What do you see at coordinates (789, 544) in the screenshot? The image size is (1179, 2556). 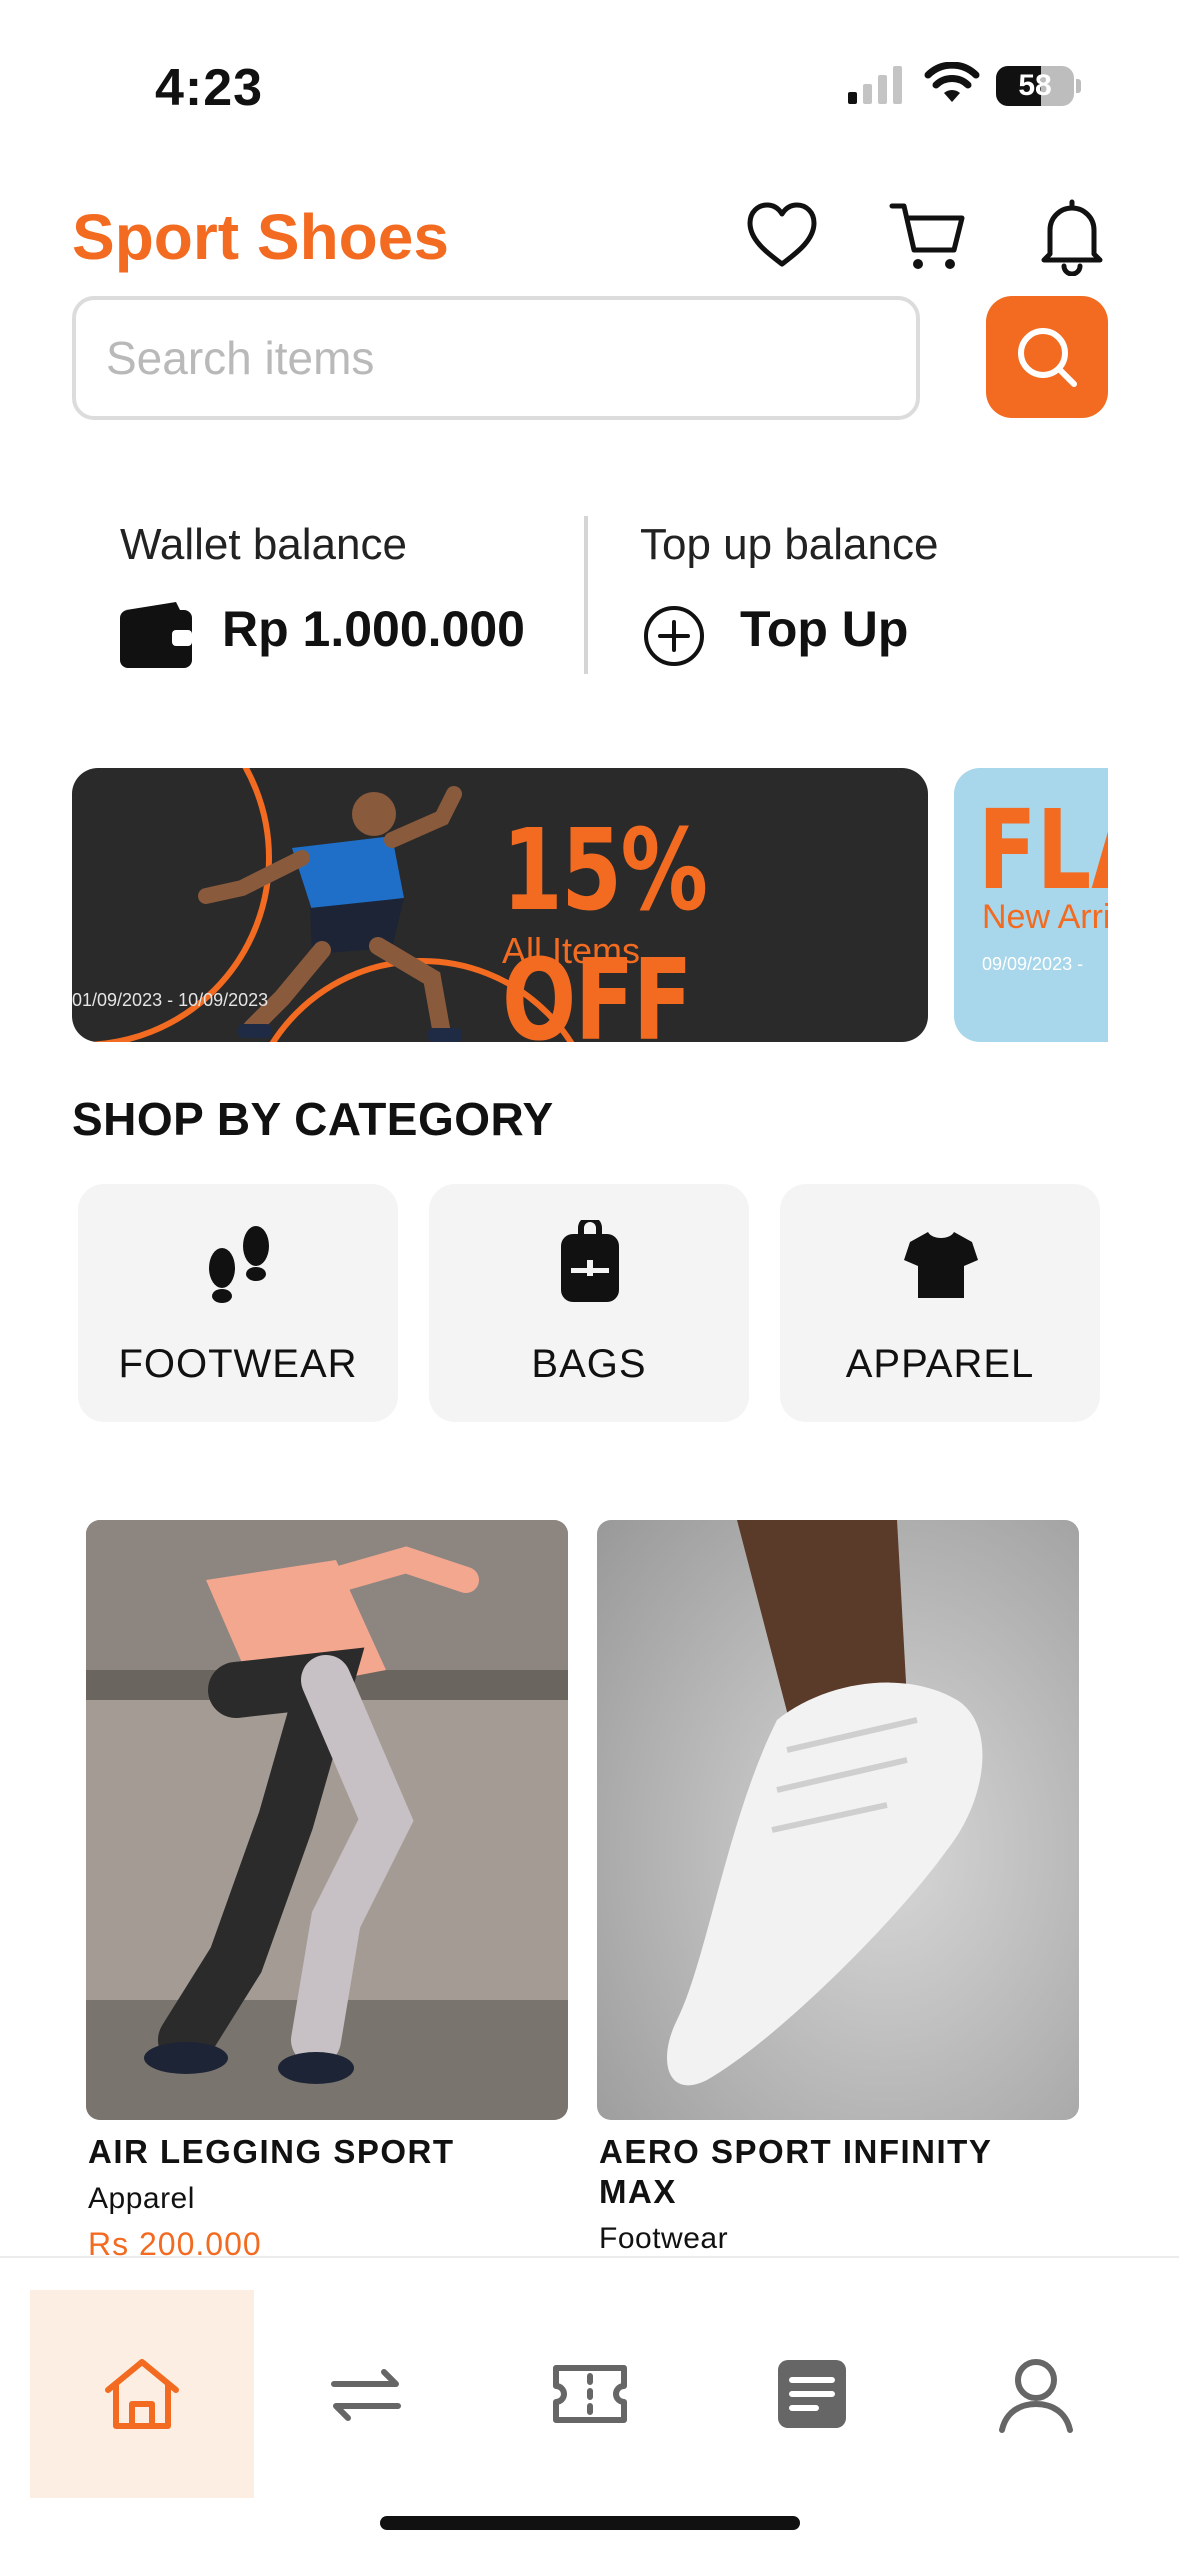 I see `topup-balance-label: Top up balance` at bounding box center [789, 544].